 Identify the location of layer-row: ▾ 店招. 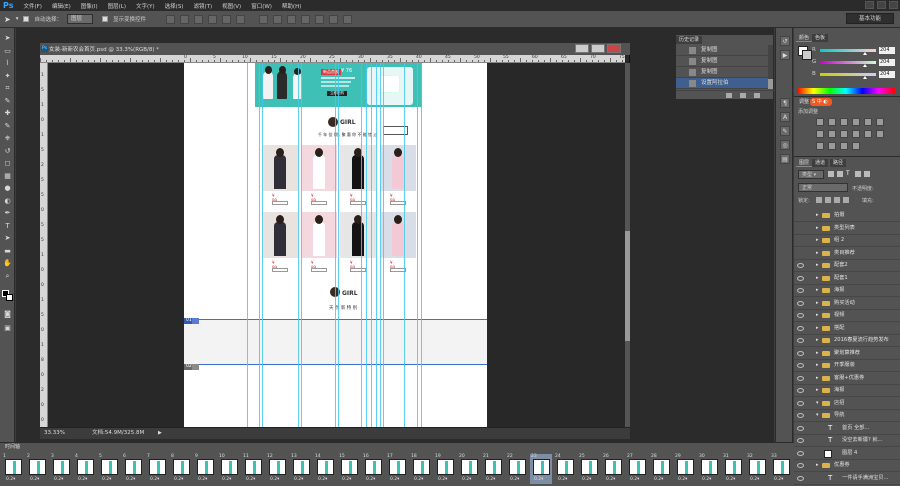
(847, 404).